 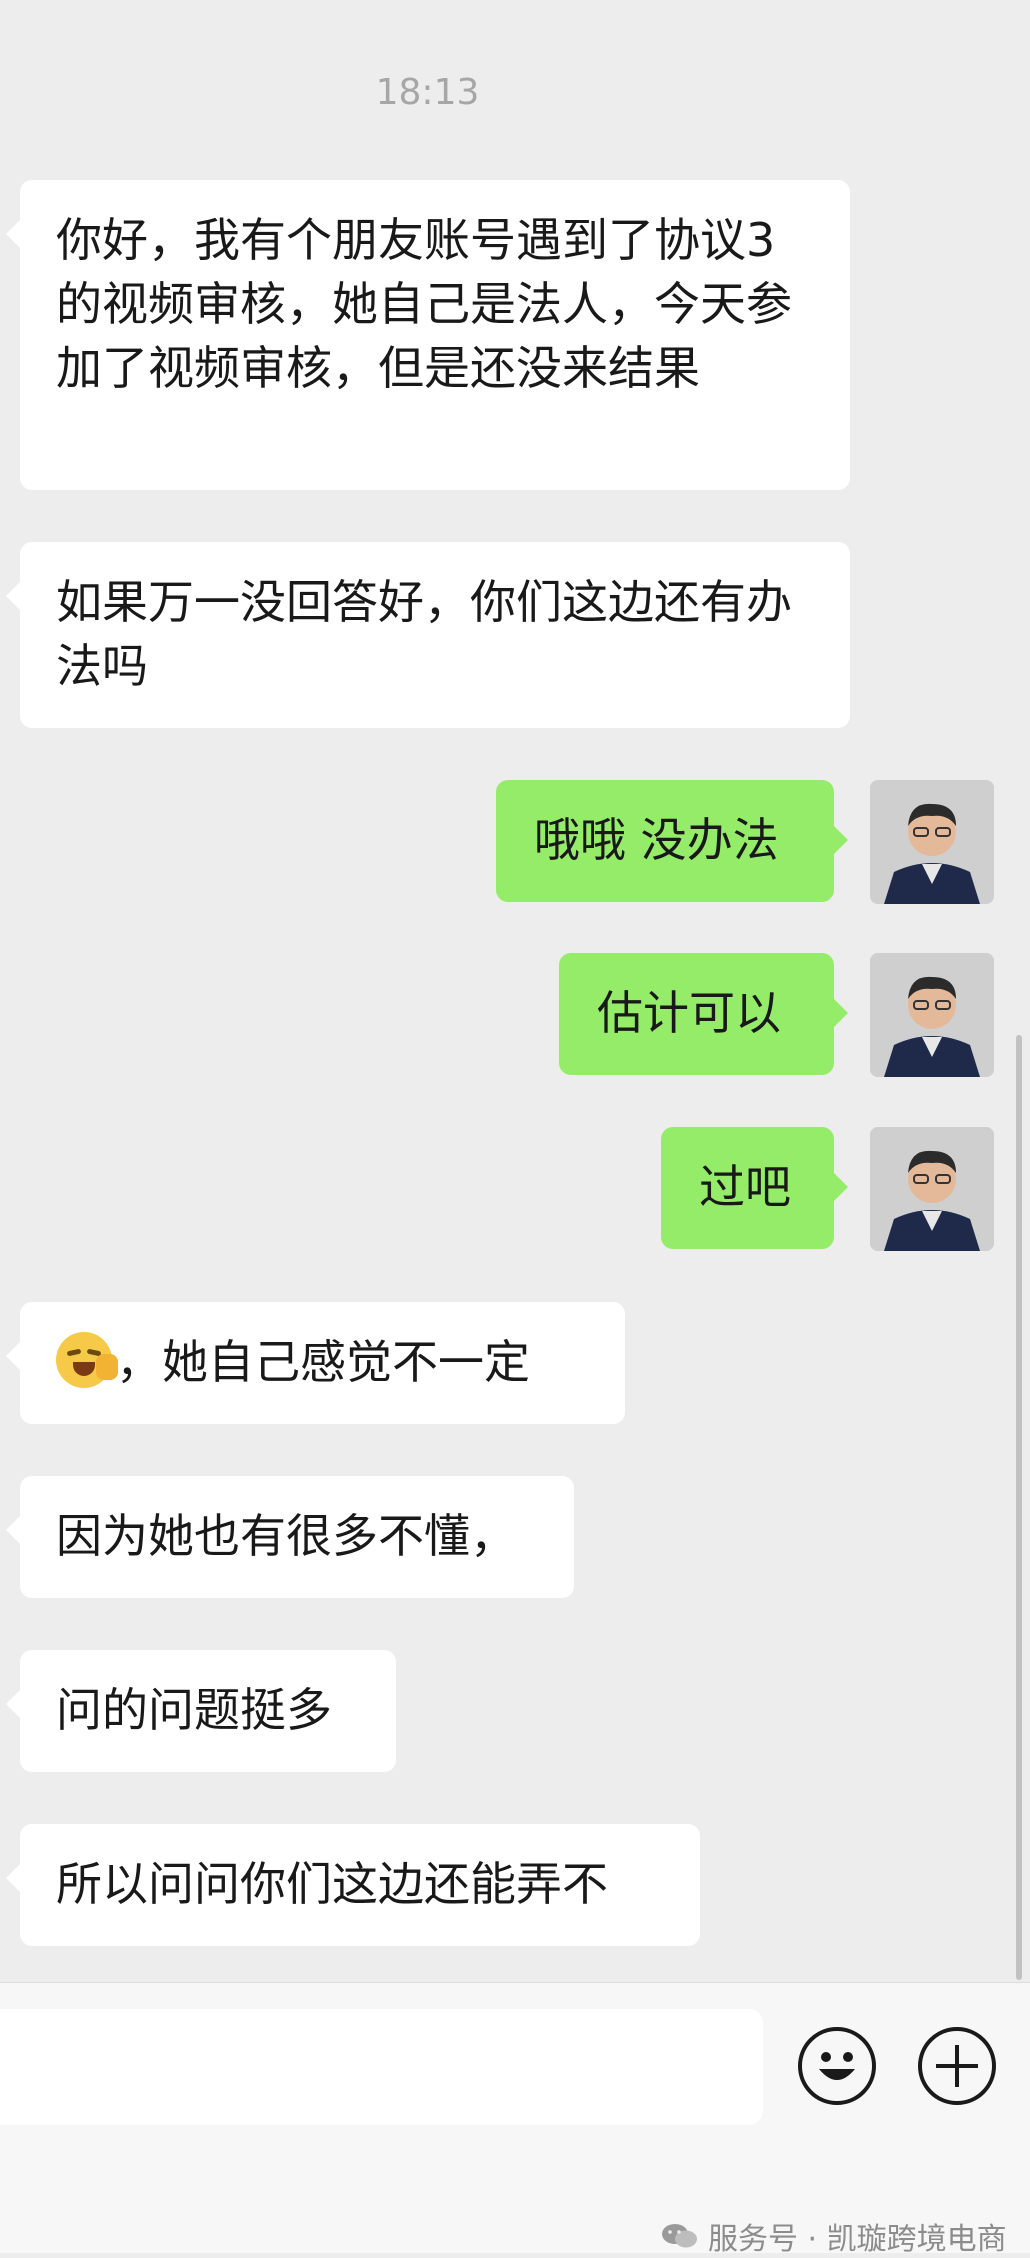 I want to click on message-text: ，她自己感觉不一定, so click(x=323, y=1362).